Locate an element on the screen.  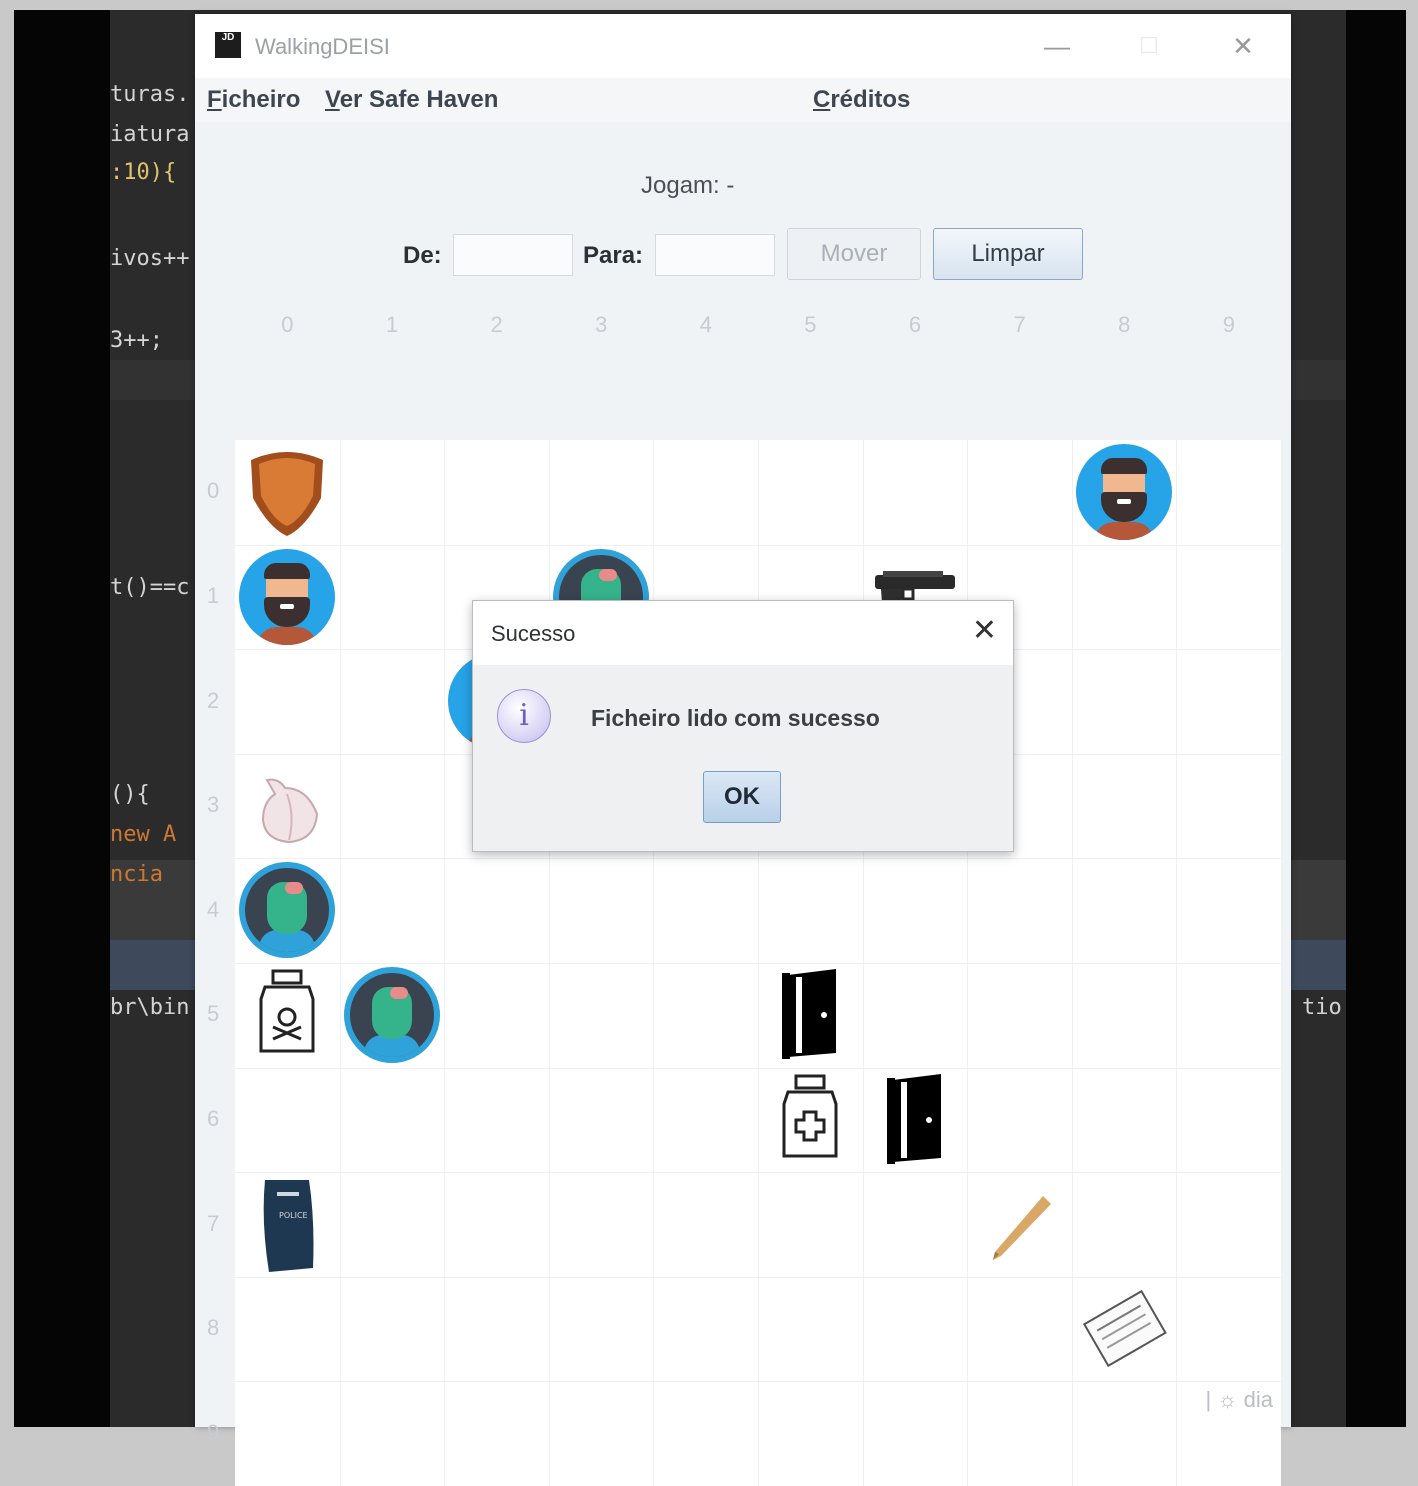
background-code-line: 3++; is located at coordinates (136, 340).